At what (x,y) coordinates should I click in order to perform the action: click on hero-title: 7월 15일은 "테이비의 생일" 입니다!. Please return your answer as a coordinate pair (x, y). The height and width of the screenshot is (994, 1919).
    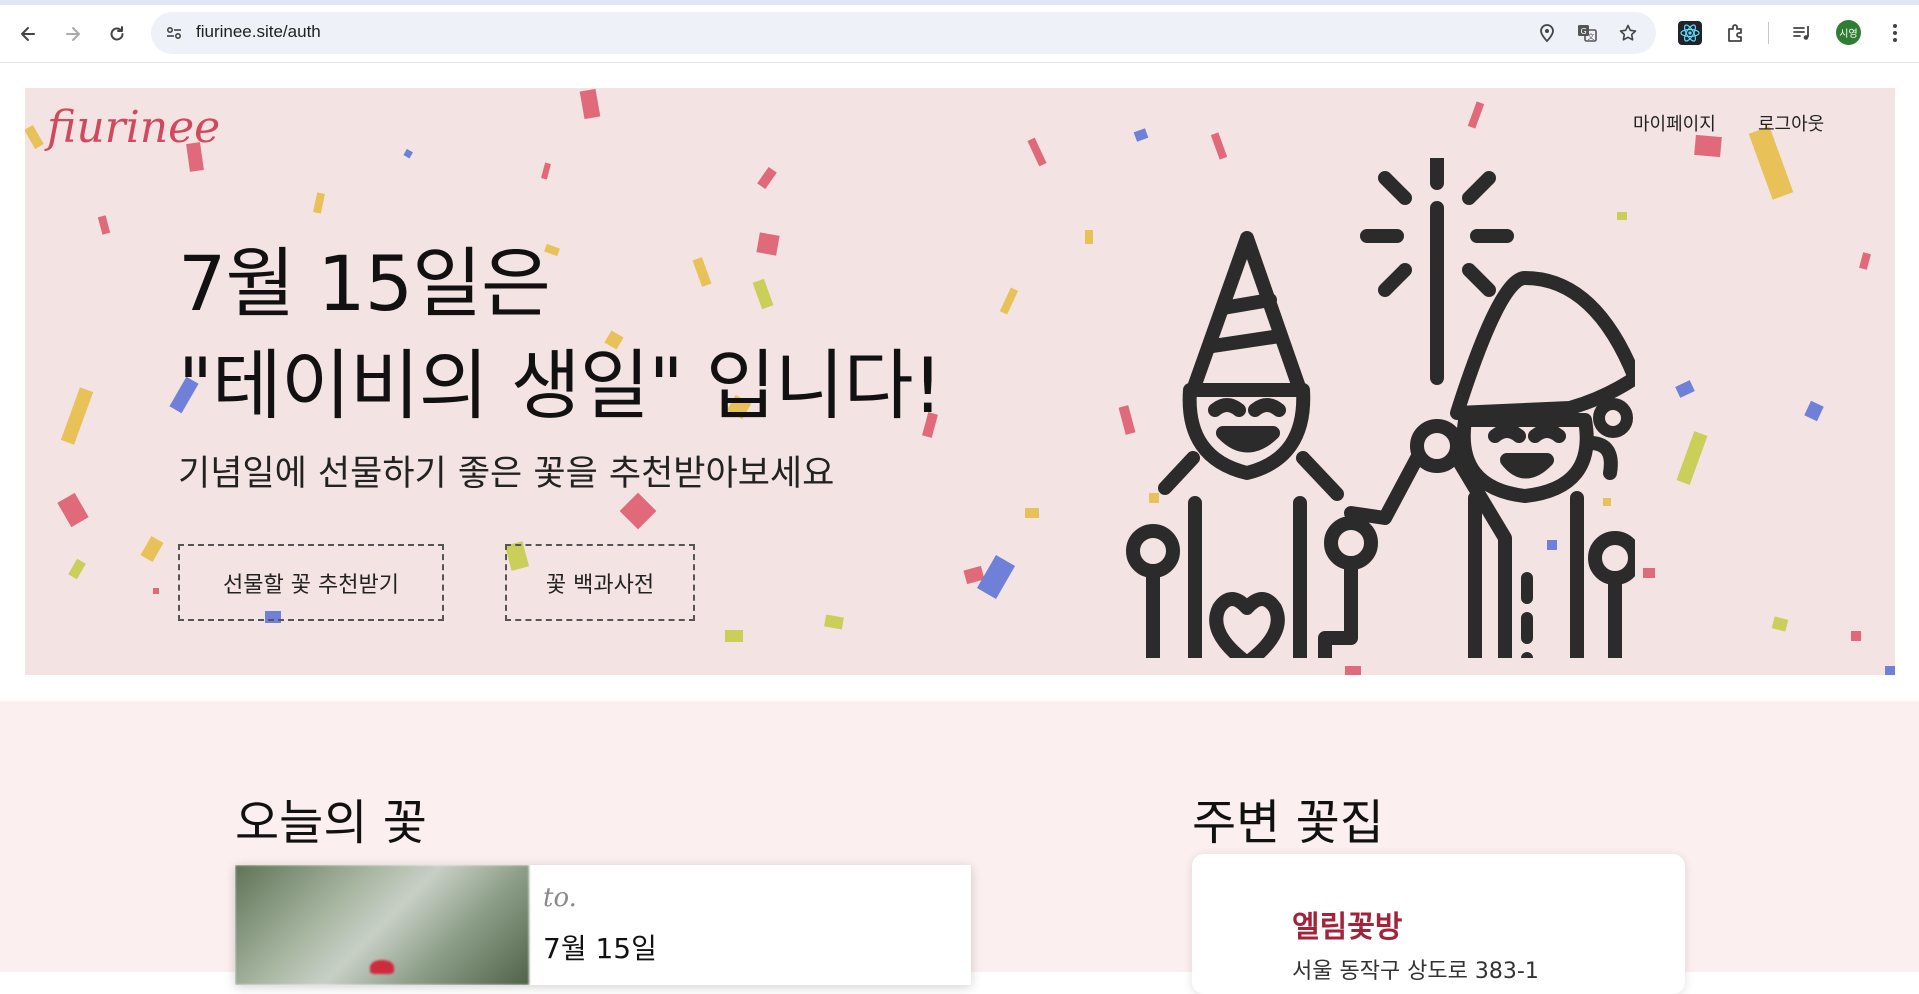
    Looking at the image, I should click on (560, 335).